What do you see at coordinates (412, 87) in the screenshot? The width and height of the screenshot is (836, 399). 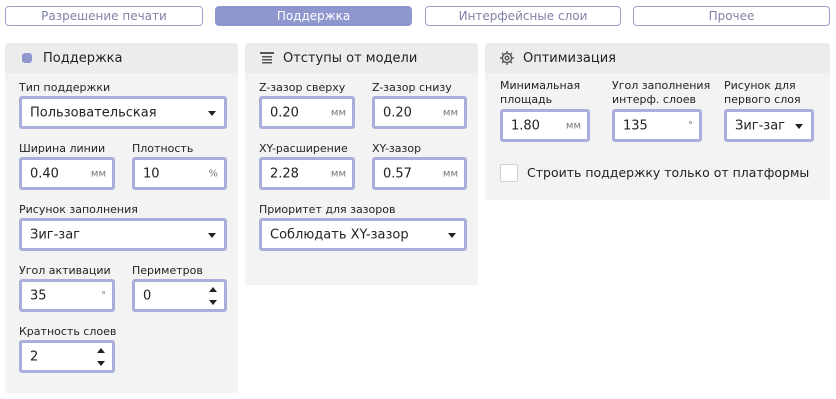 I see `z-bottom-label: Z-зазор снизу` at bounding box center [412, 87].